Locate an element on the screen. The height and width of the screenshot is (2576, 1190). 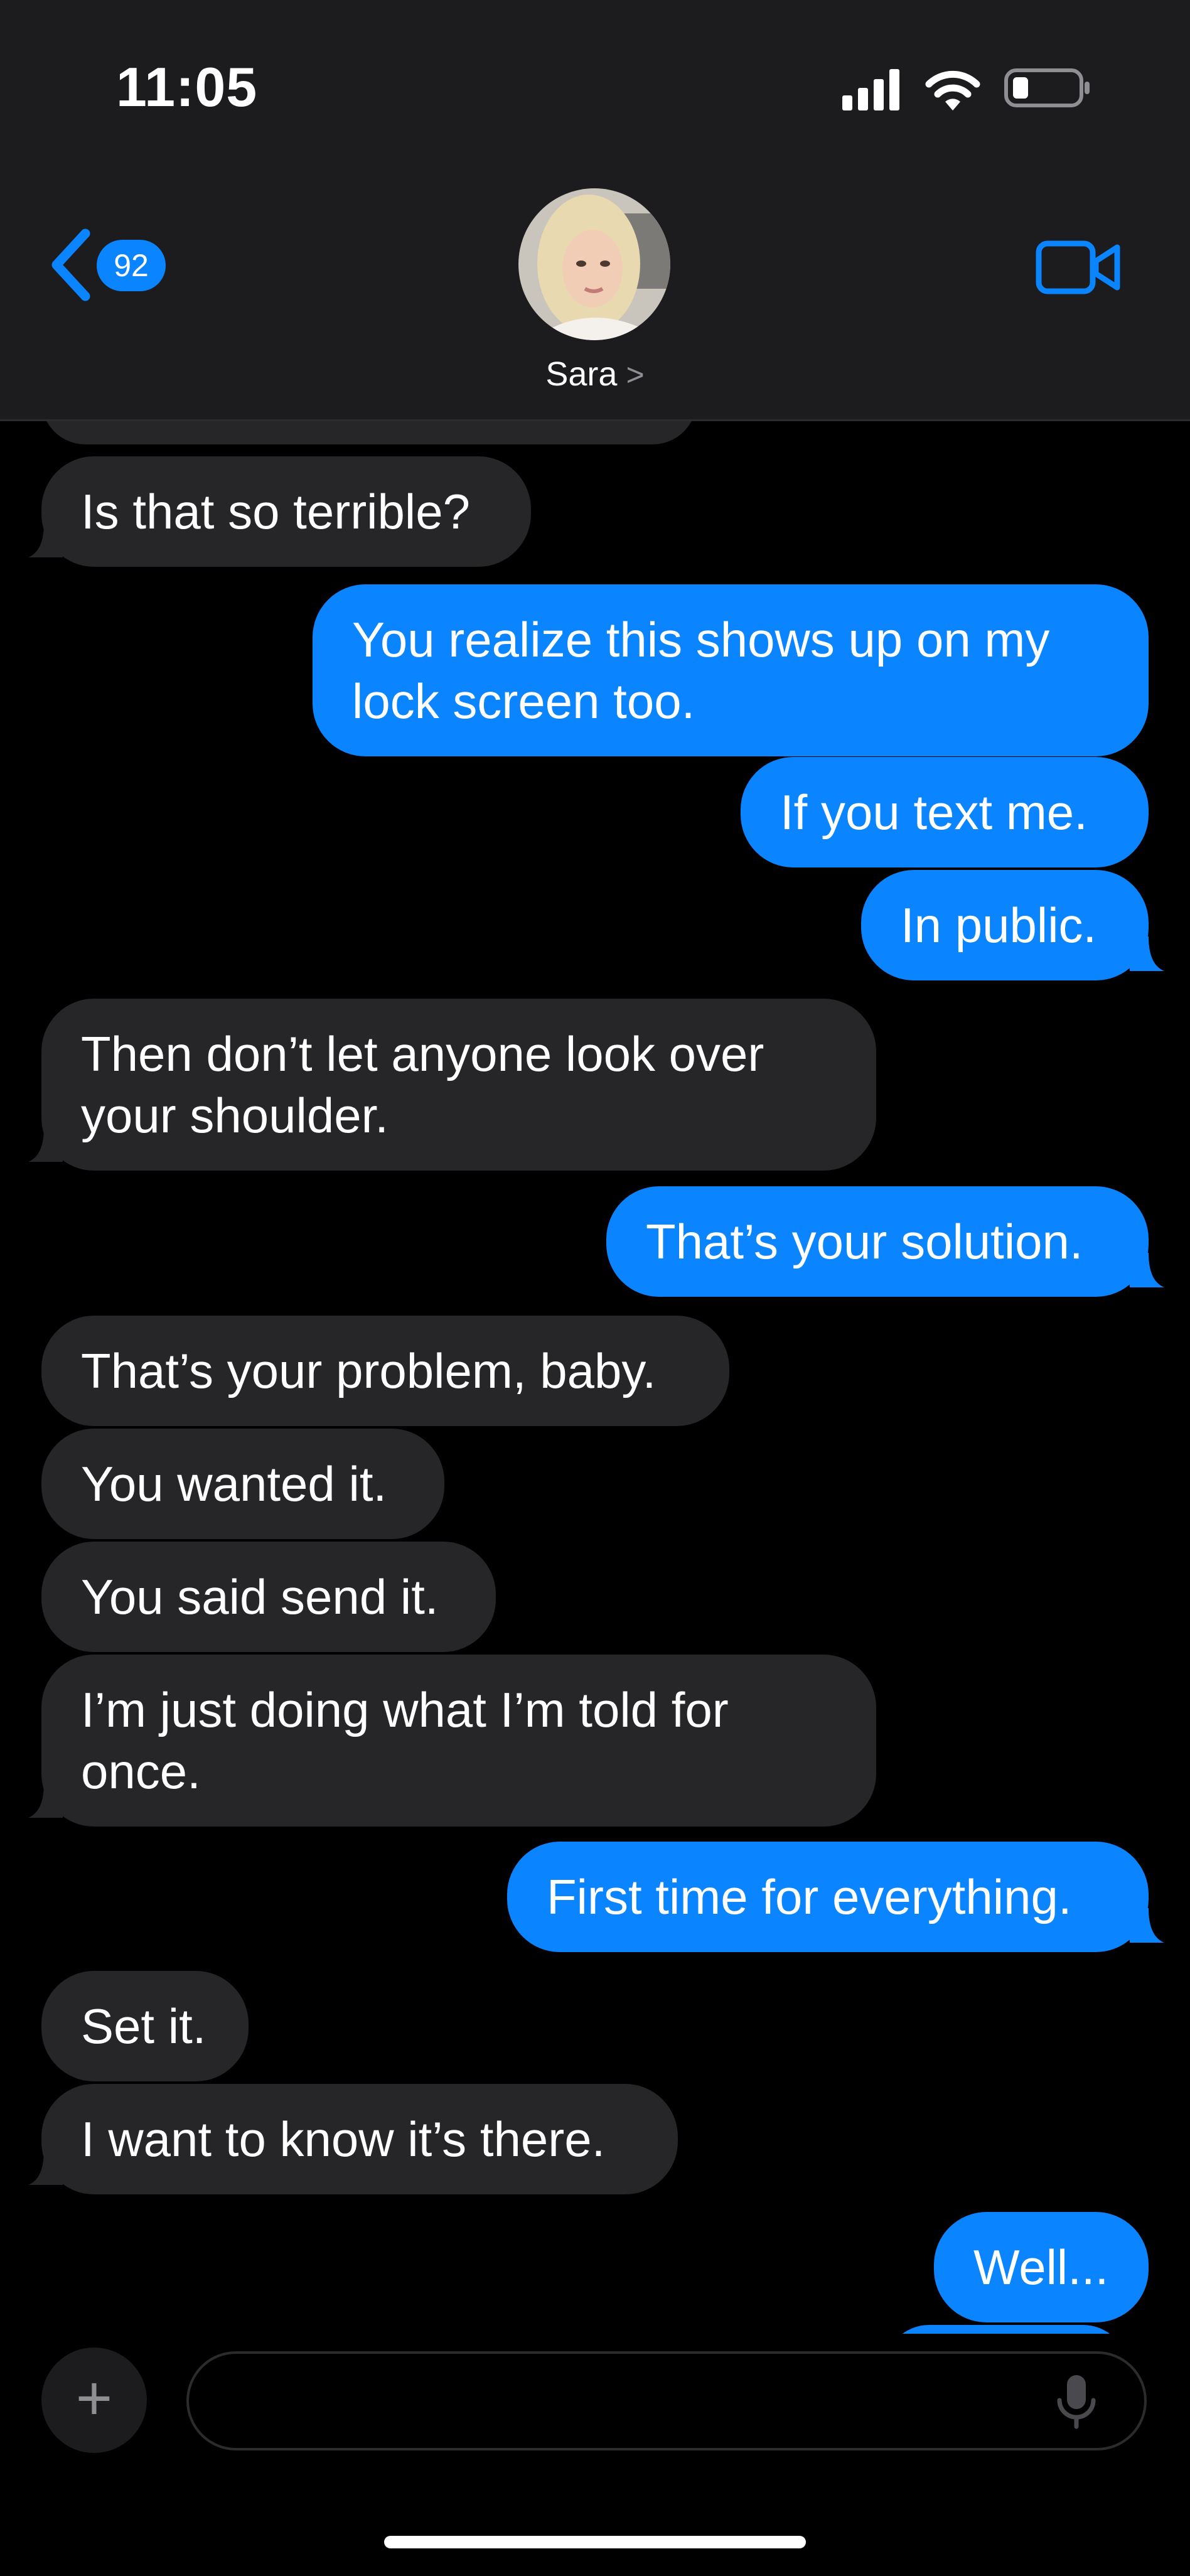
message-input is located at coordinates (666, 2400).